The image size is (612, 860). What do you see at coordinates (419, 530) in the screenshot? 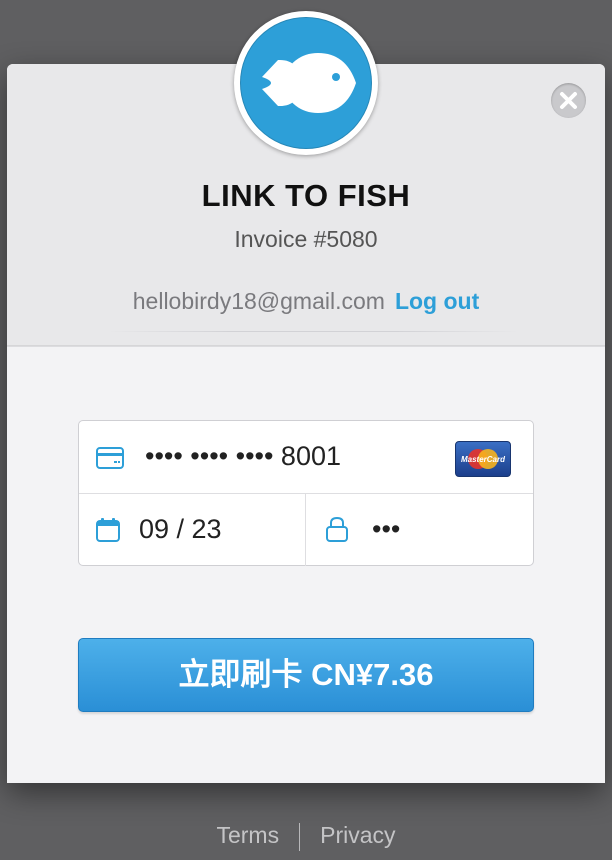
I see `cvc-field: •••` at bounding box center [419, 530].